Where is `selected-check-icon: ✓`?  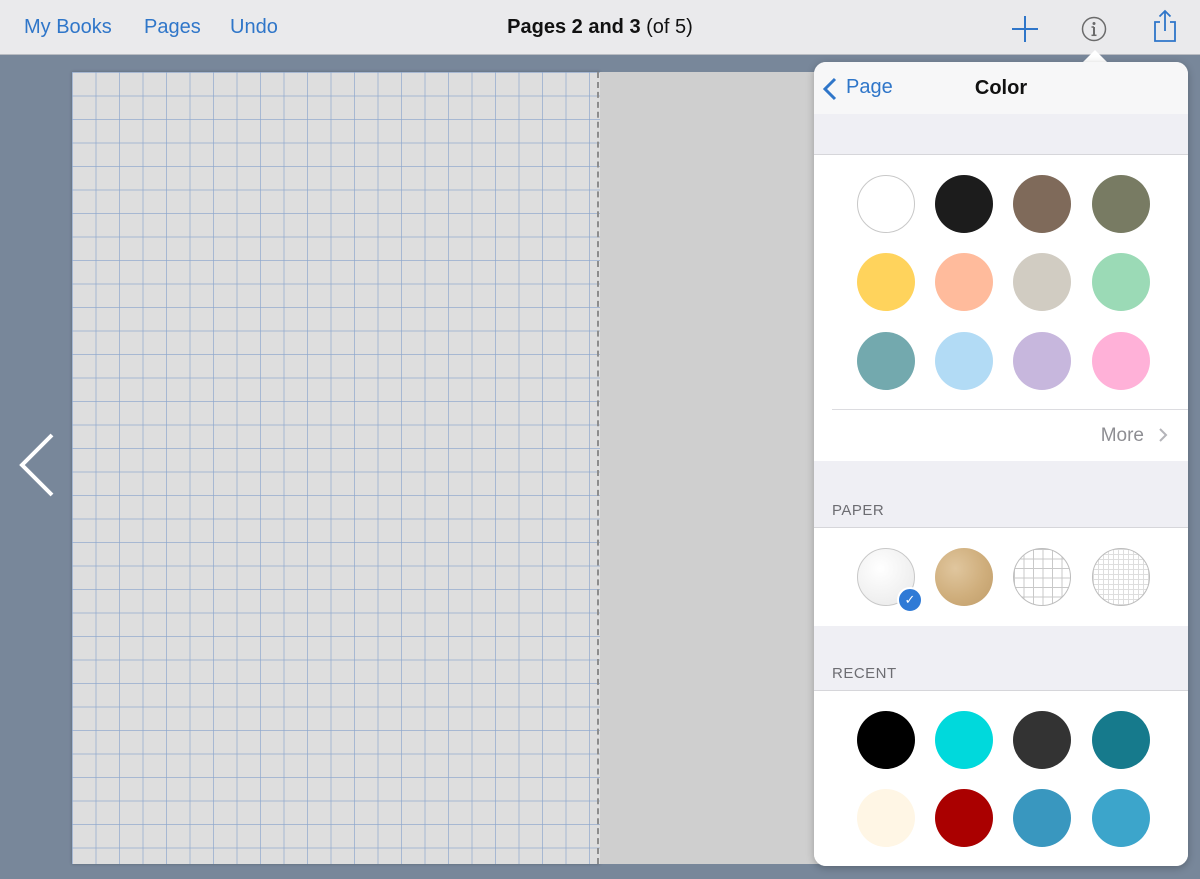
selected-check-icon: ✓ is located at coordinates (910, 600).